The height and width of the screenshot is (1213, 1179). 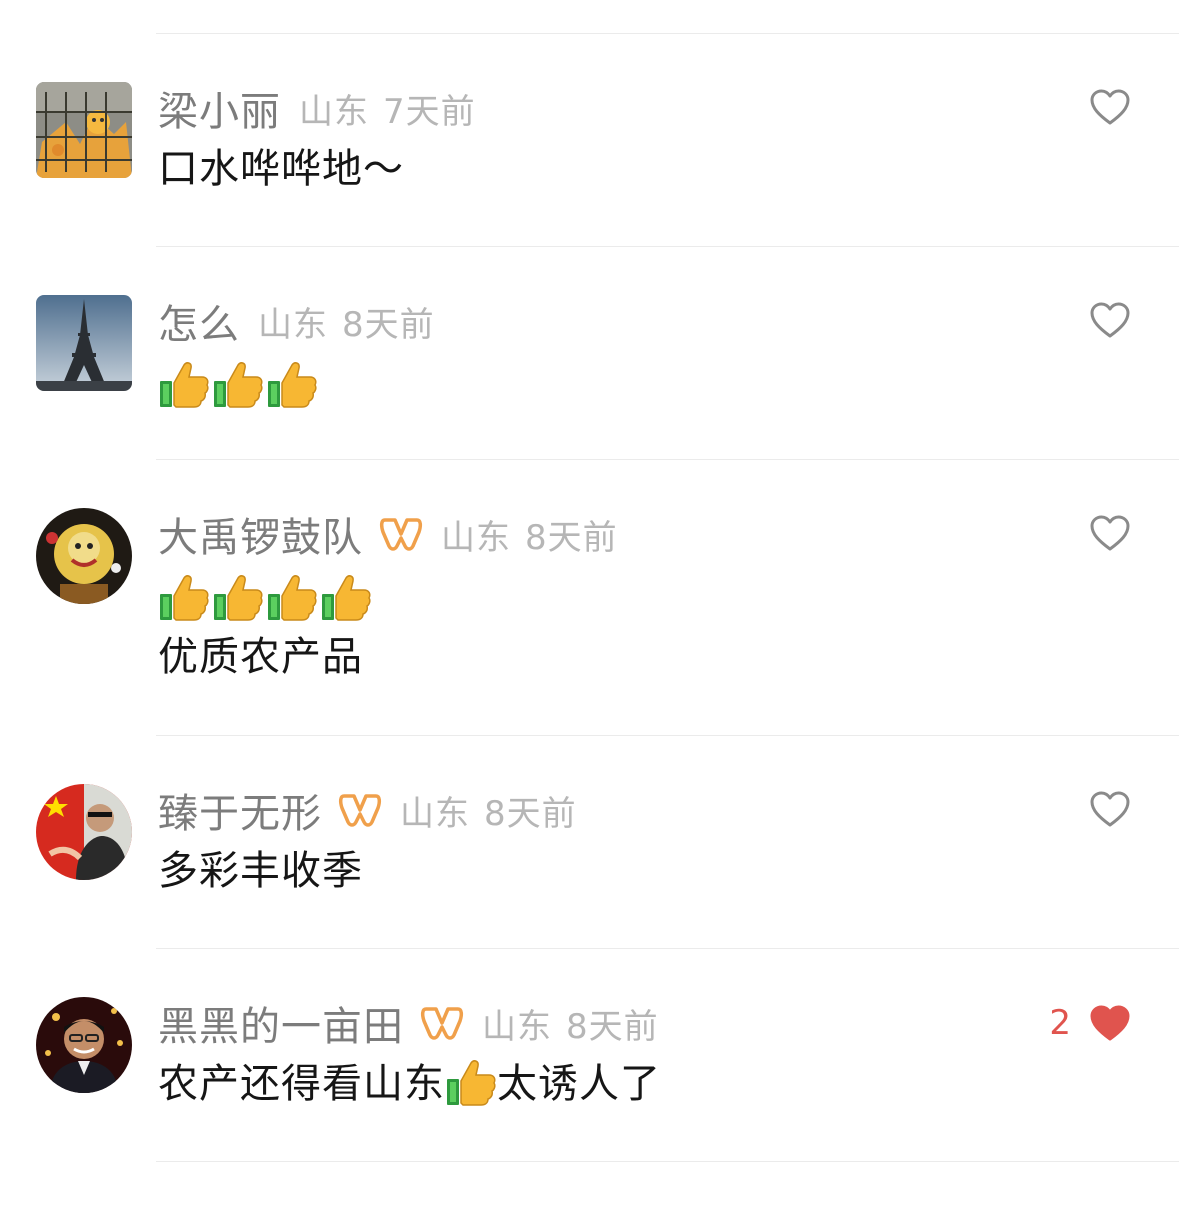 I want to click on timestamp: 7天前, so click(x=429, y=111).